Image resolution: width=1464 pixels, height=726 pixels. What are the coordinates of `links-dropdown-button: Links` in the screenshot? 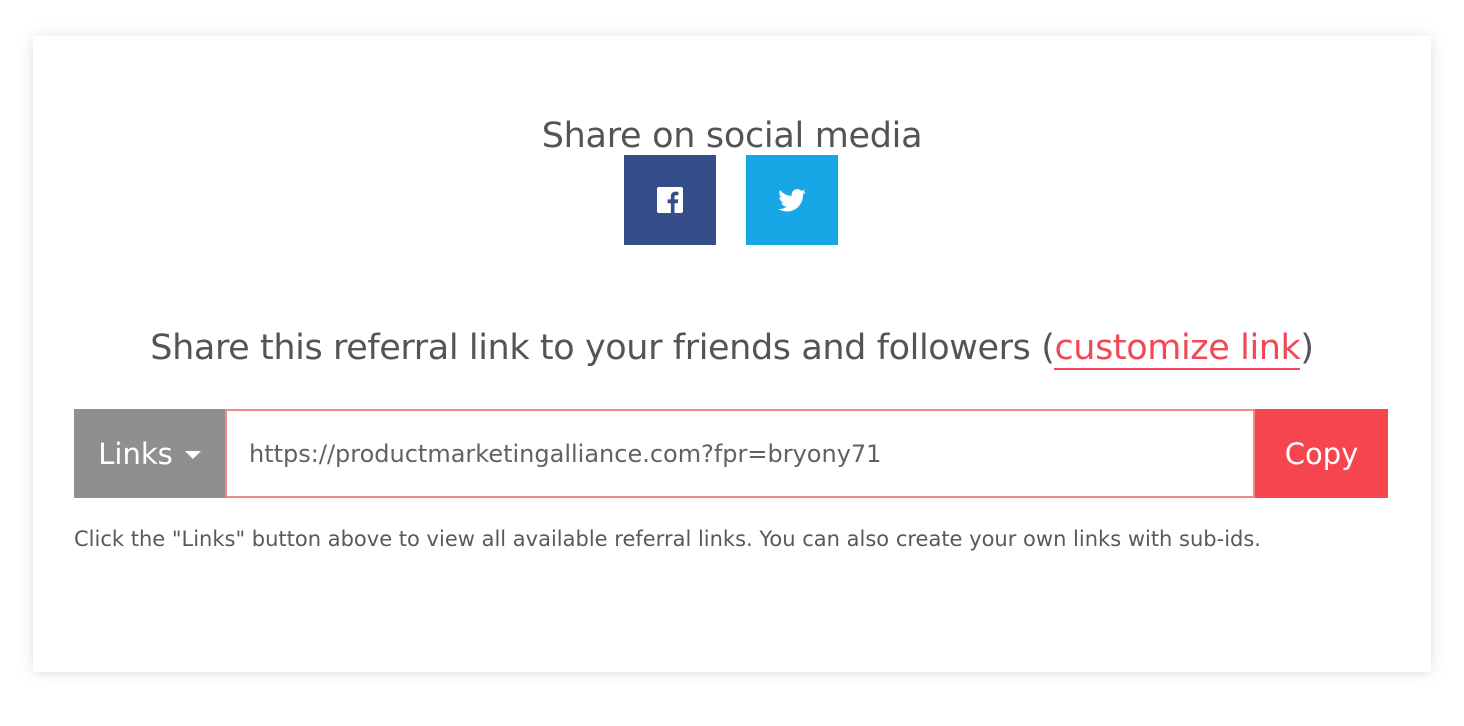 It's located at (149, 453).